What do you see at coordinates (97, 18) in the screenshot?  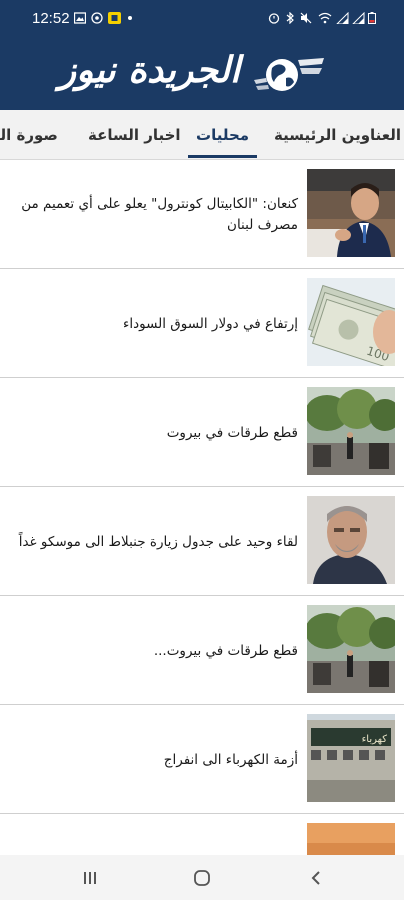 I see `whatsapp-notification-icon` at bounding box center [97, 18].